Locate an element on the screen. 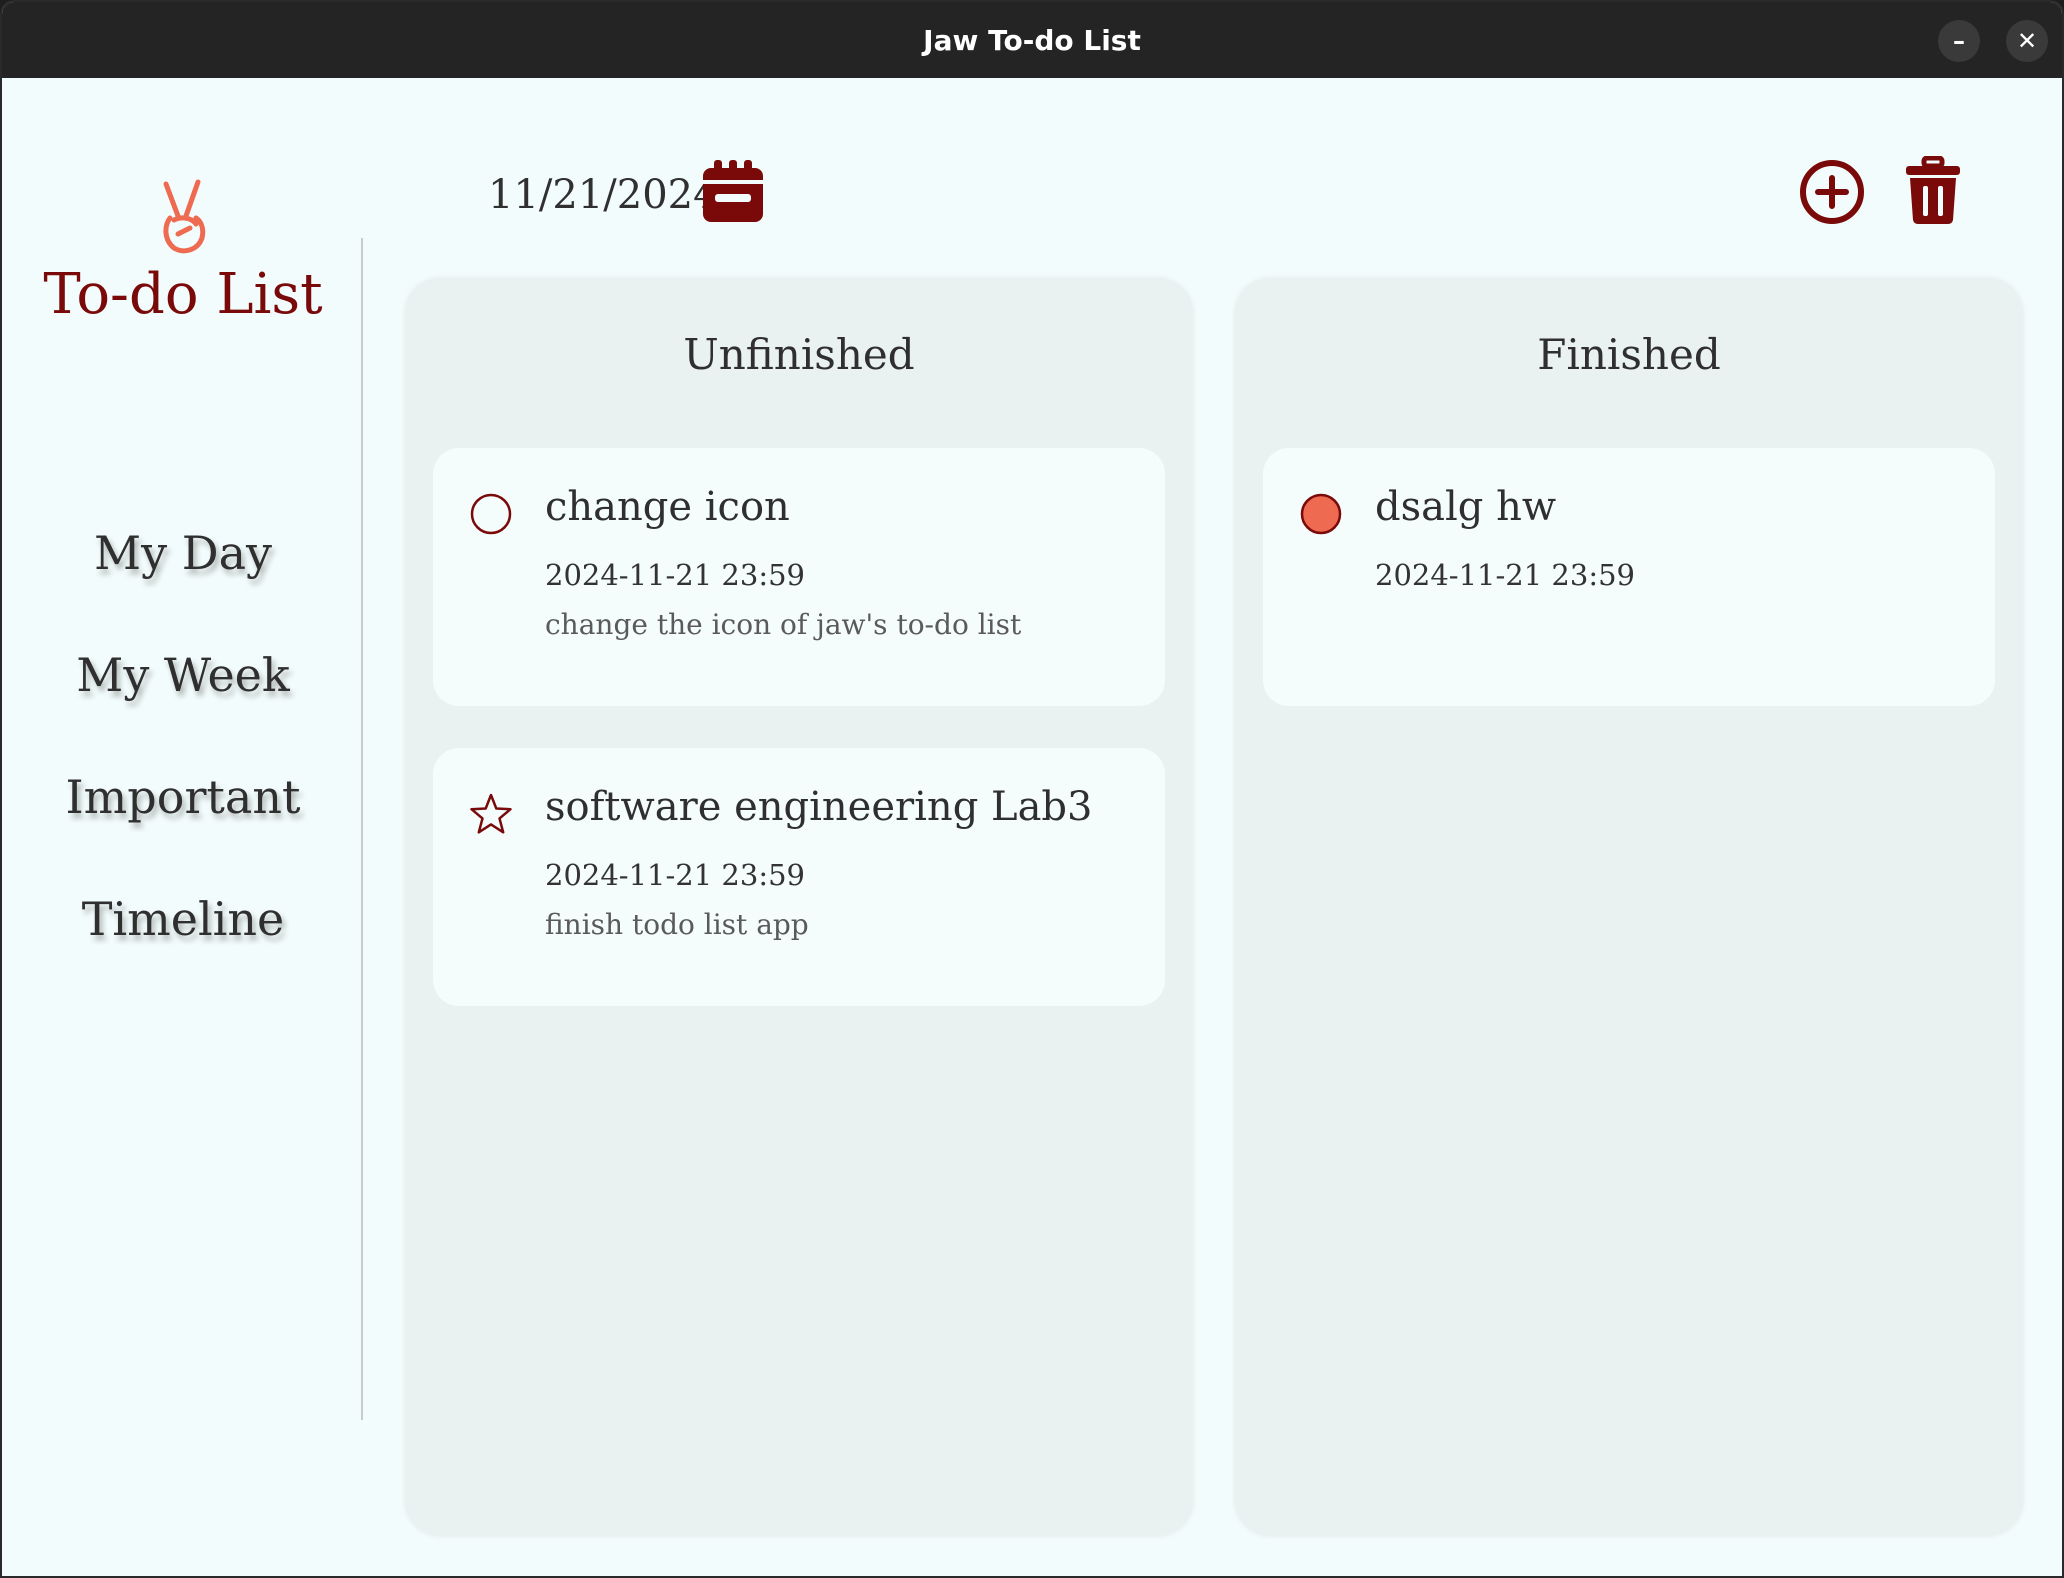 The height and width of the screenshot is (1578, 2064). add-circle-icon is located at coordinates (1832, 192).